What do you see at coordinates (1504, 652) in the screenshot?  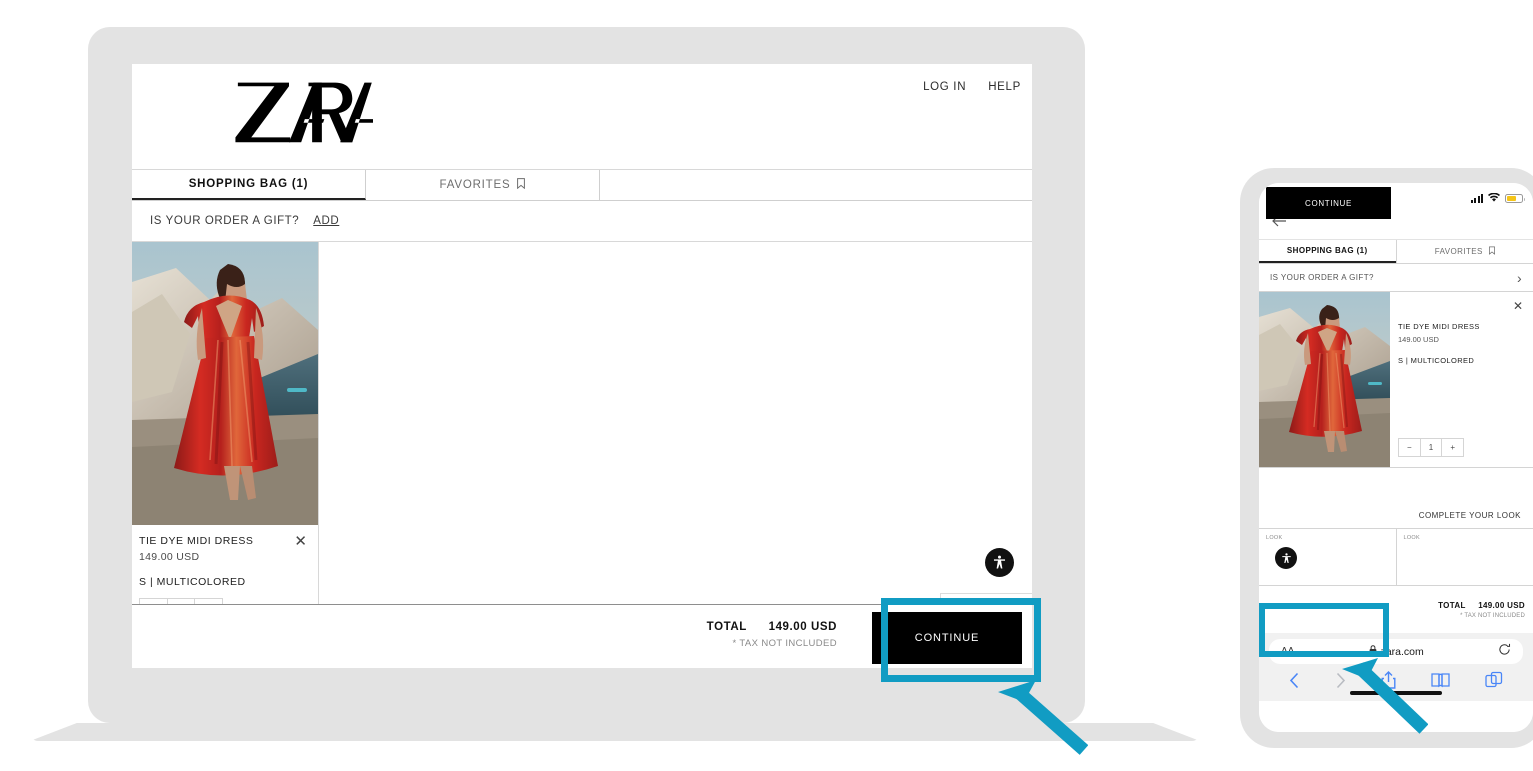 I see `reload-icon` at bounding box center [1504, 652].